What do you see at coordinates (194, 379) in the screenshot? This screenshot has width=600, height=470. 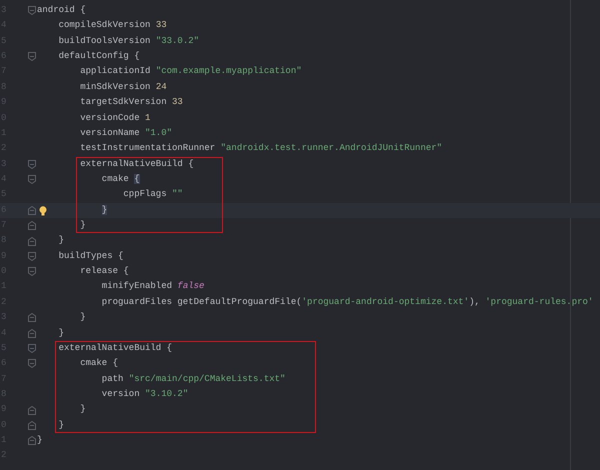 I see `code-line: path "src/main/cpp/CMakeLists.txt"` at bounding box center [194, 379].